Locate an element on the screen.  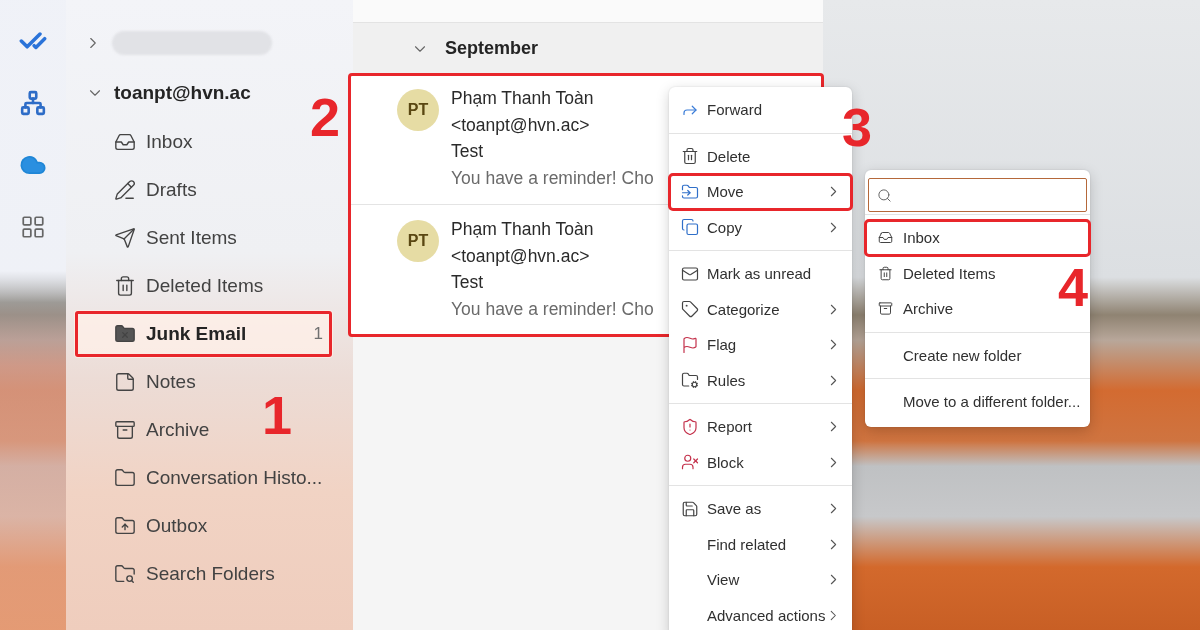
copy-icon is located at coordinates (689, 227).